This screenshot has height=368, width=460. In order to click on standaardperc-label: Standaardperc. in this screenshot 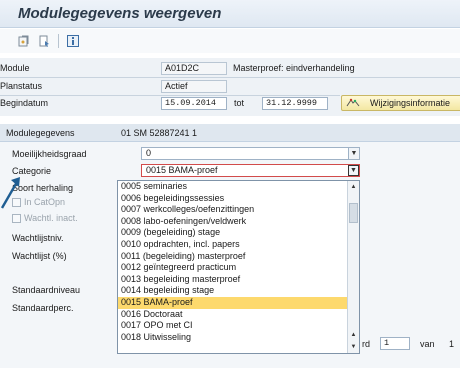, I will do `click(43, 308)`.